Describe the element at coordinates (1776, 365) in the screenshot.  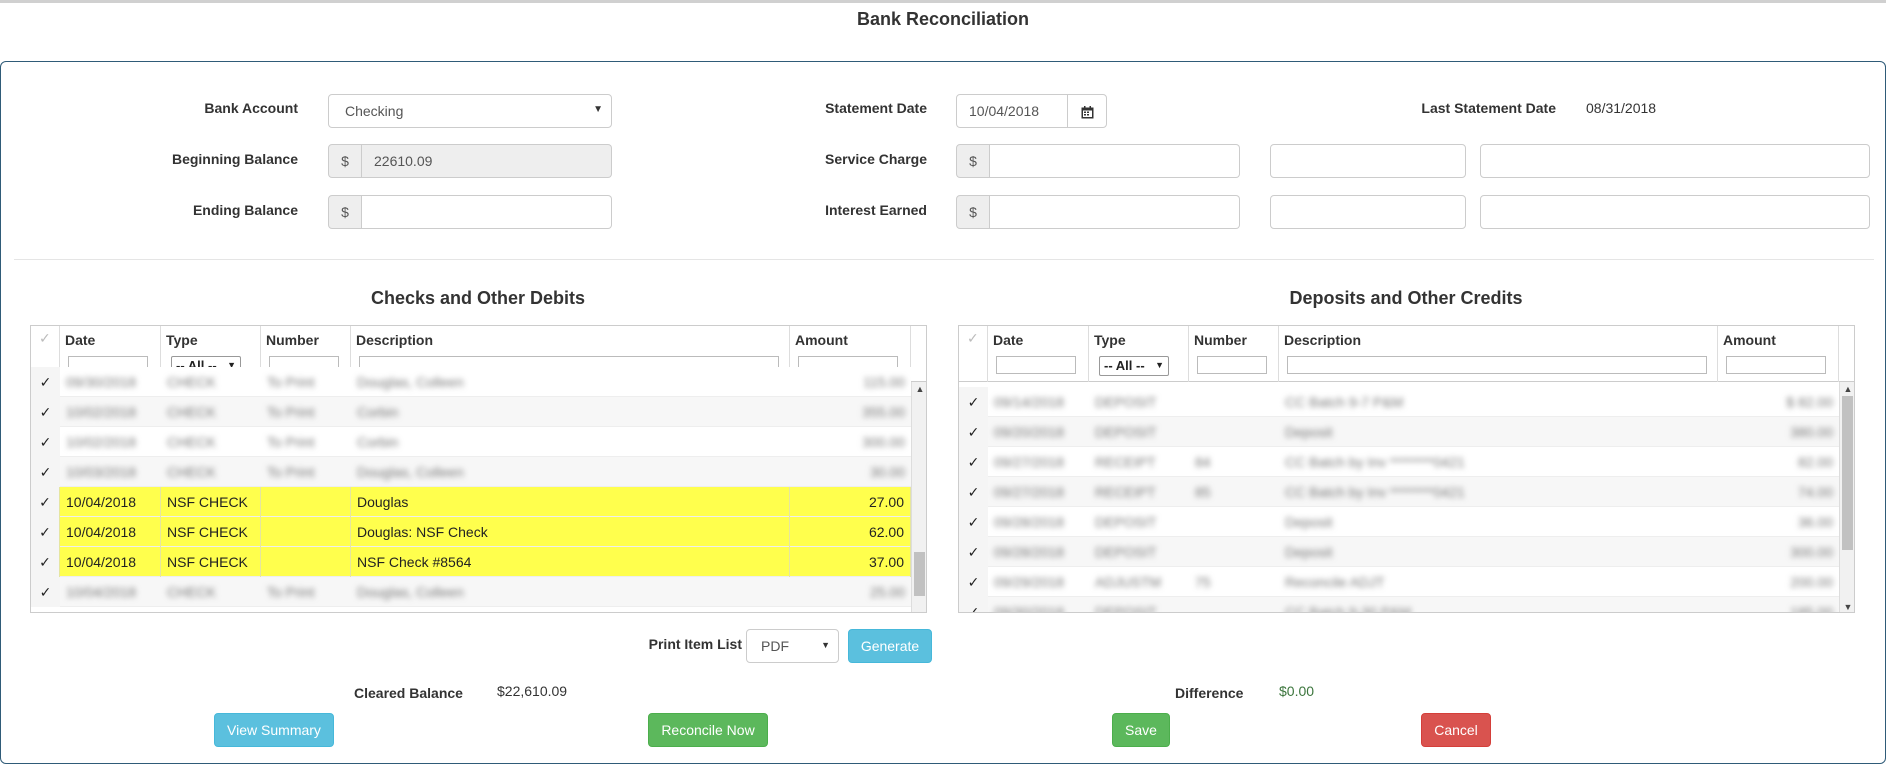
I see `amount-filter-input` at that location.